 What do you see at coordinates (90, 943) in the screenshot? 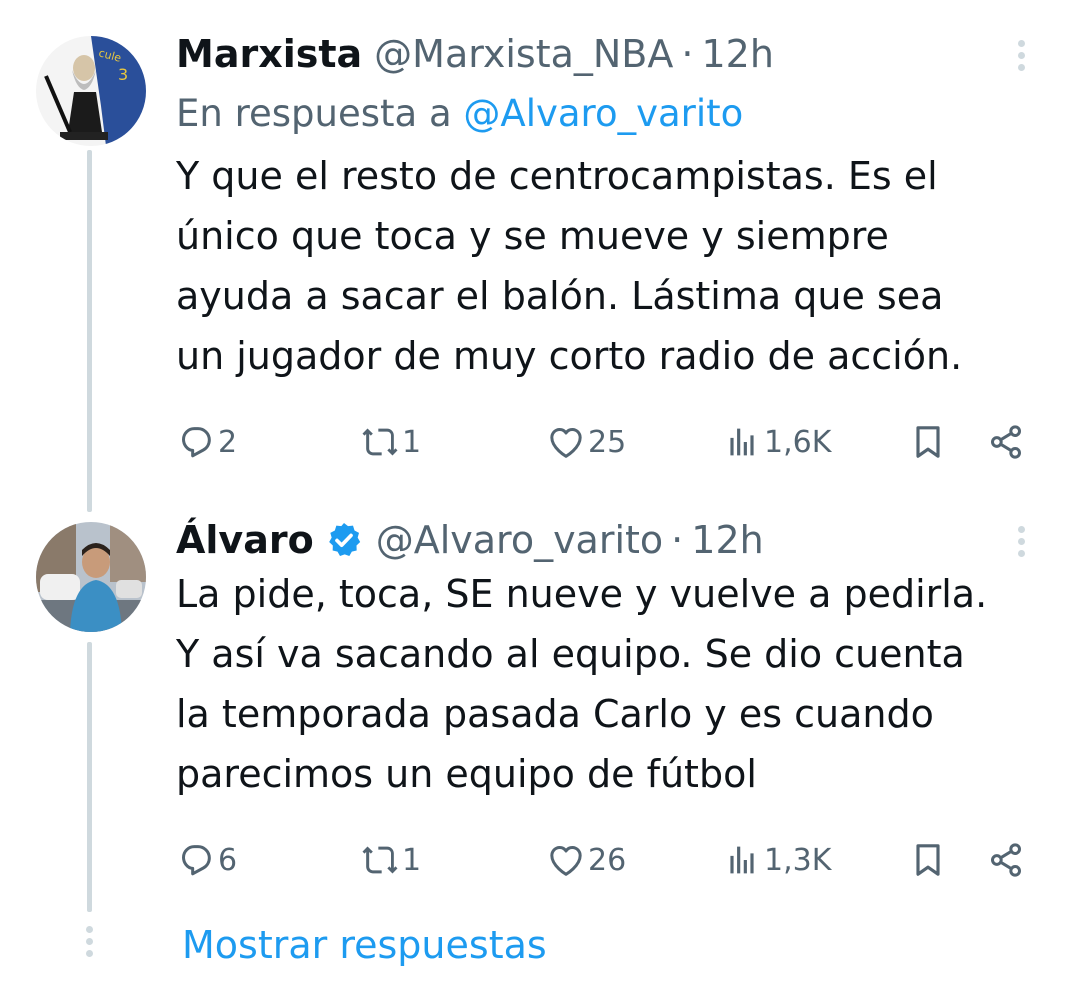
I see `thread-continuation-dots` at bounding box center [90, 943].